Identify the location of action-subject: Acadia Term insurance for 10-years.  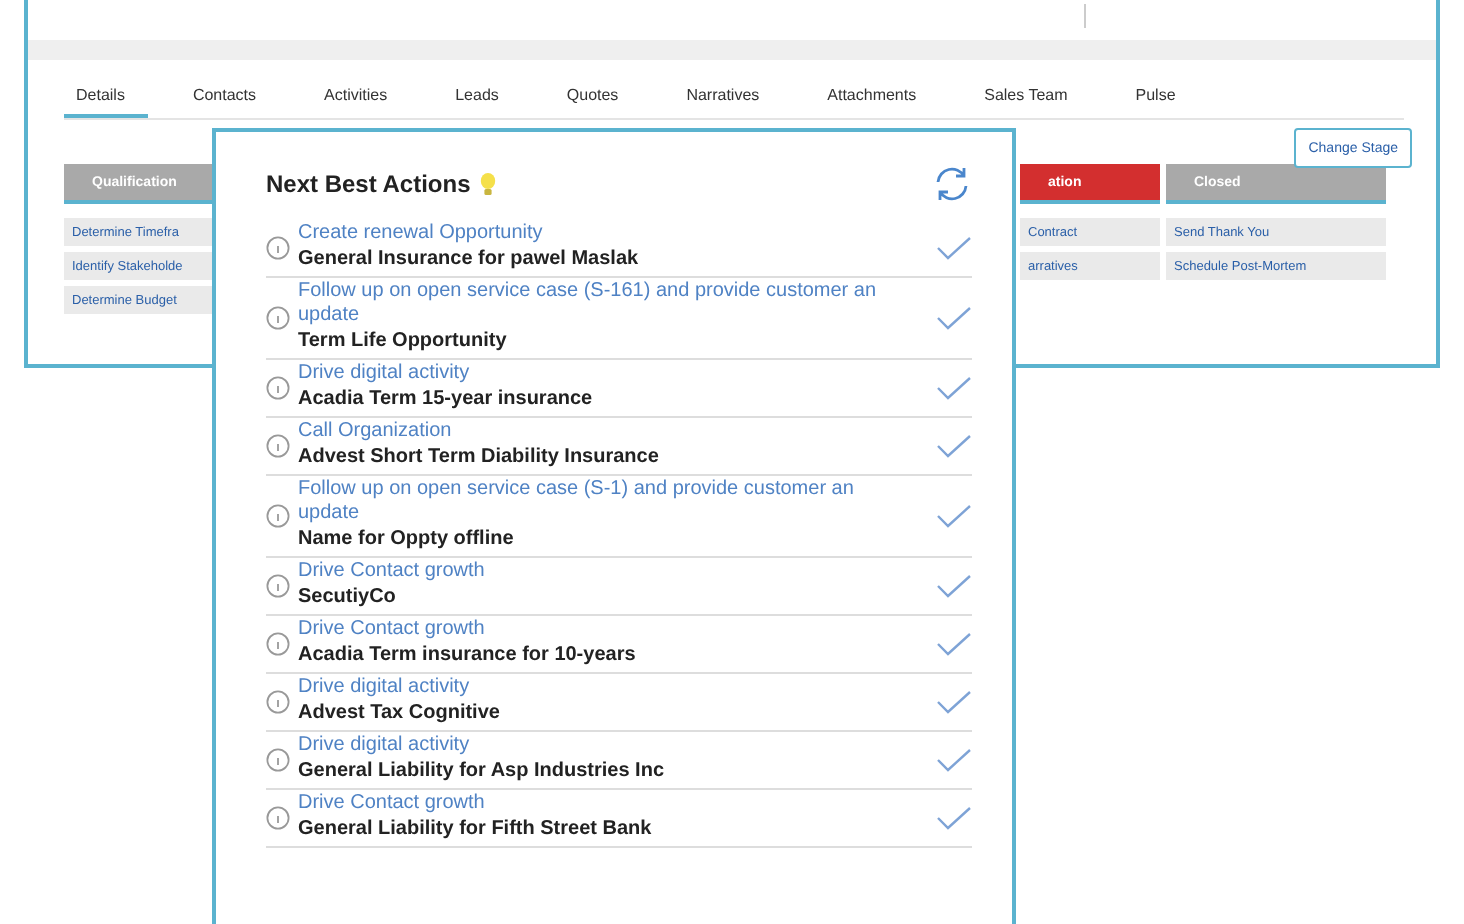
(468, 655).